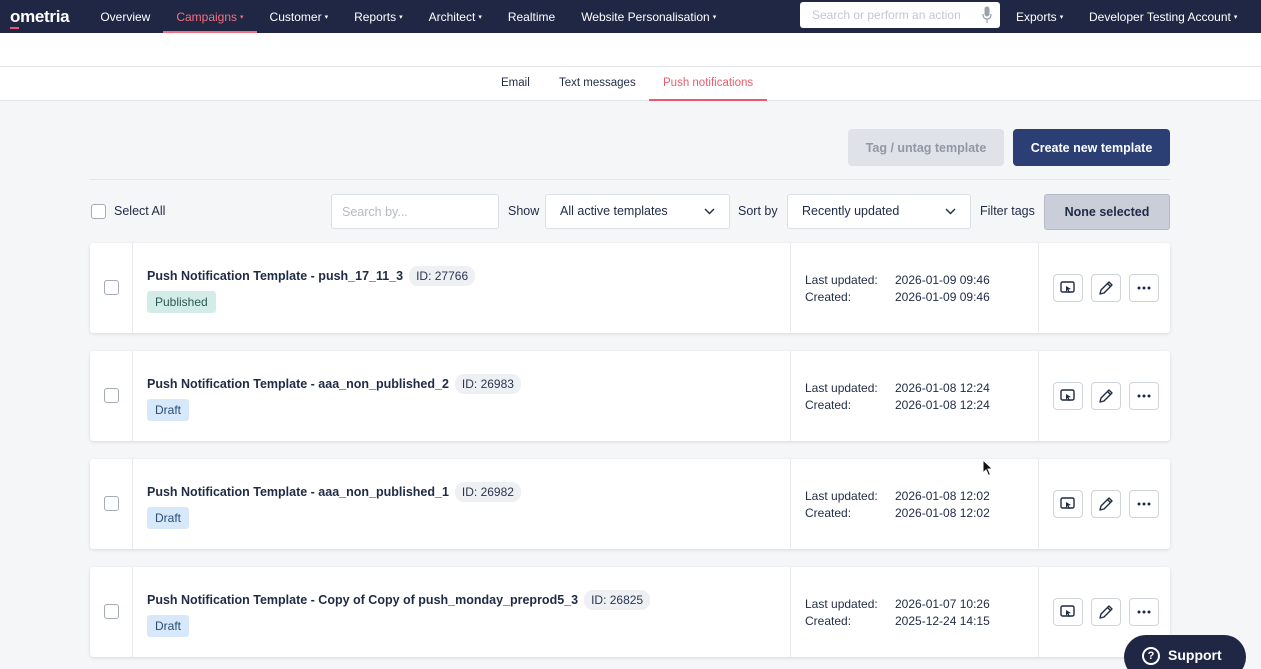  I want to click on select-all-label: Select All, so click(139, 211).